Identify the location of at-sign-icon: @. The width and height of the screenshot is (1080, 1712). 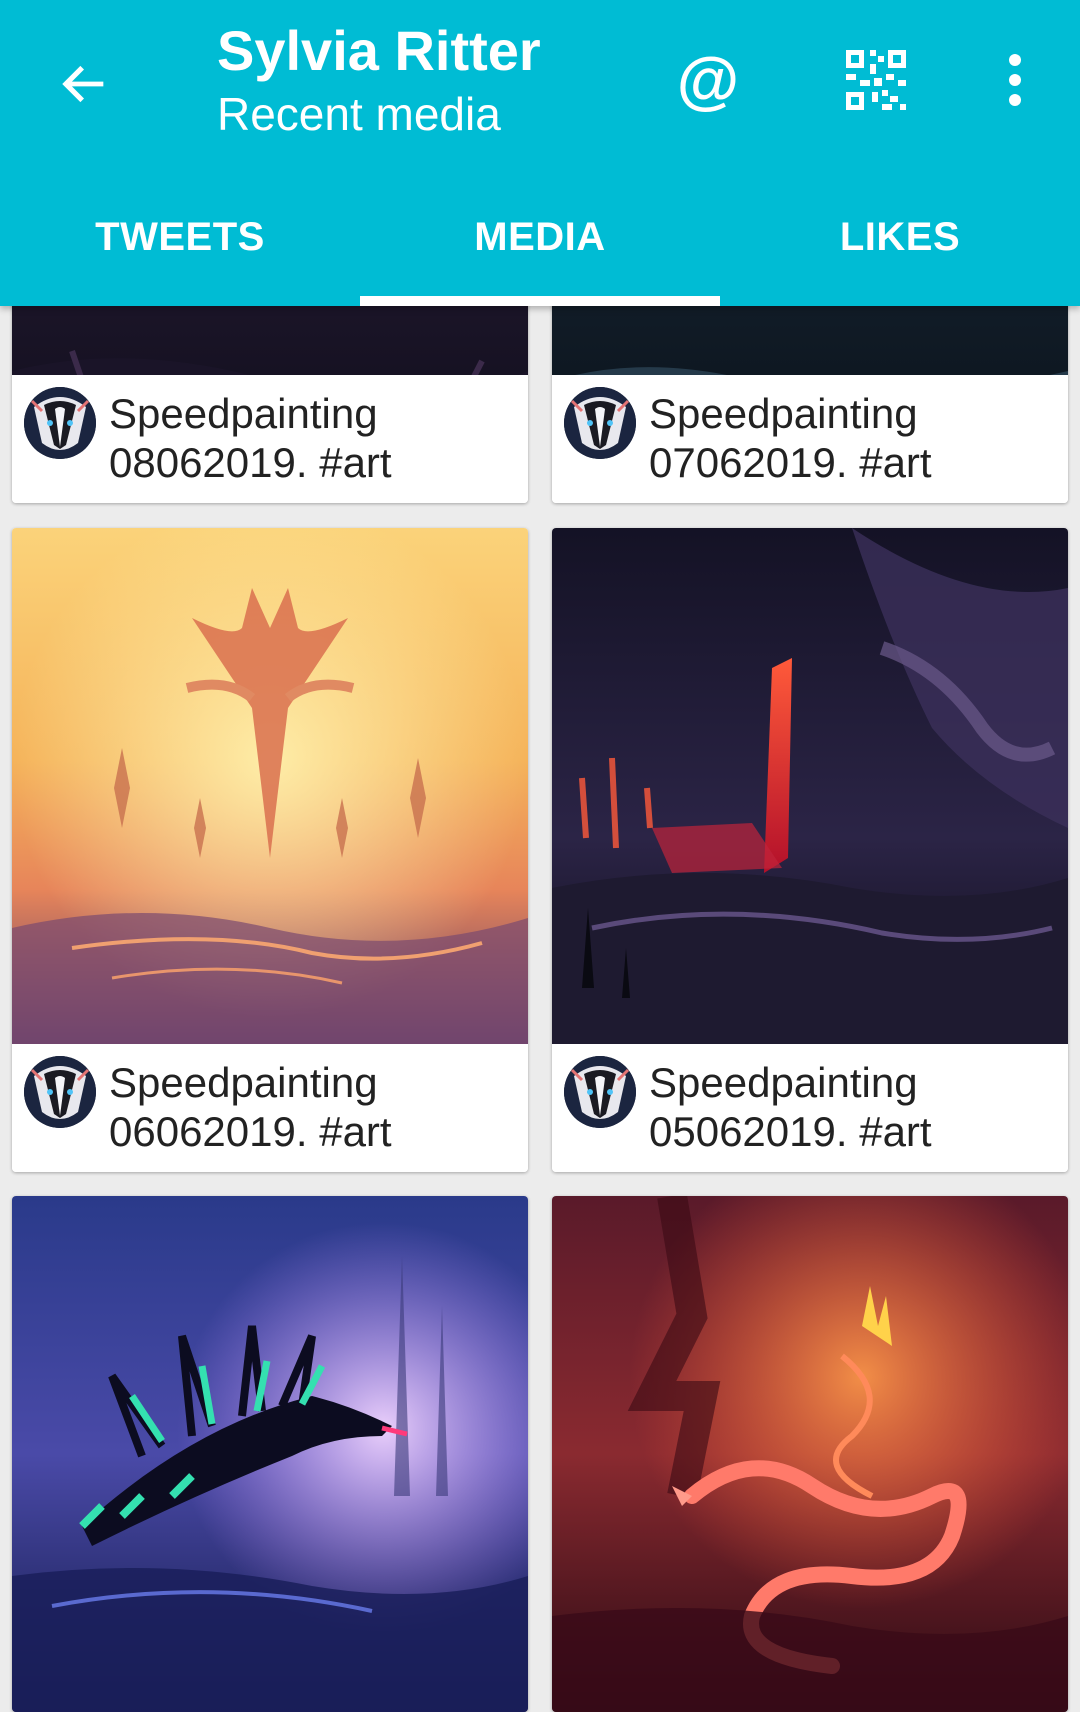
(708, 80).